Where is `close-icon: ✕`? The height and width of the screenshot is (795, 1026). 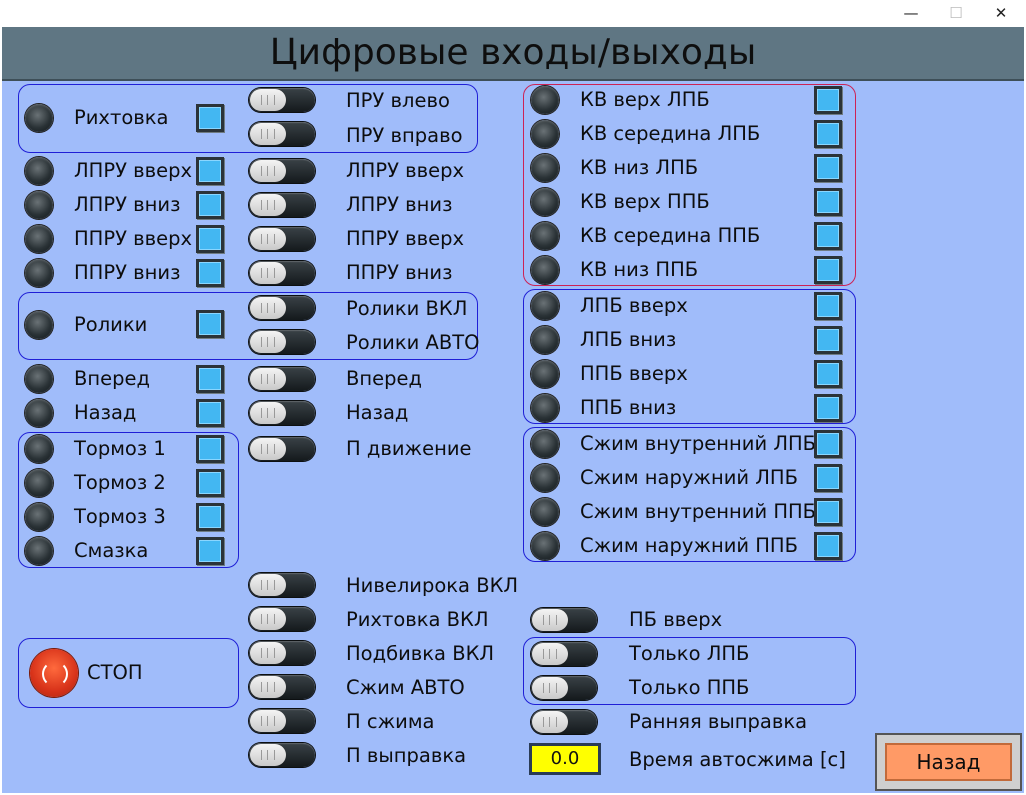 close-icon: ✕ is located at coordinates (1001, 13).